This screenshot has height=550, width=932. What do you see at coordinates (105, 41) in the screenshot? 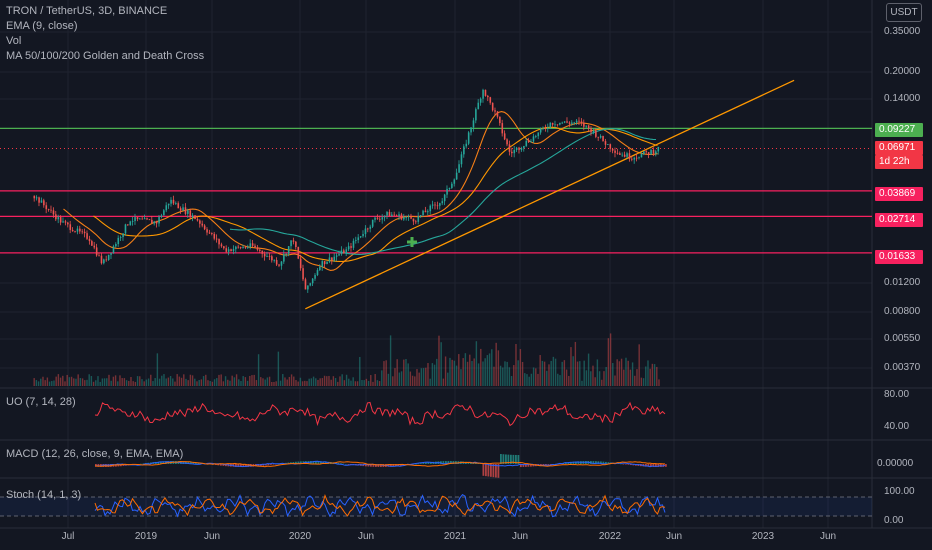
I see `indicator-vol: Vol` at bounding box center [105, 41].